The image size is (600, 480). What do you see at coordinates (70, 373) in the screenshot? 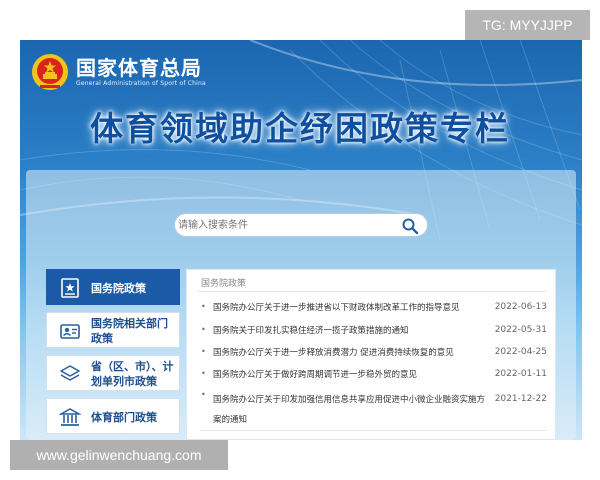
I see `layers-icon` at bounding box center [70, 373].